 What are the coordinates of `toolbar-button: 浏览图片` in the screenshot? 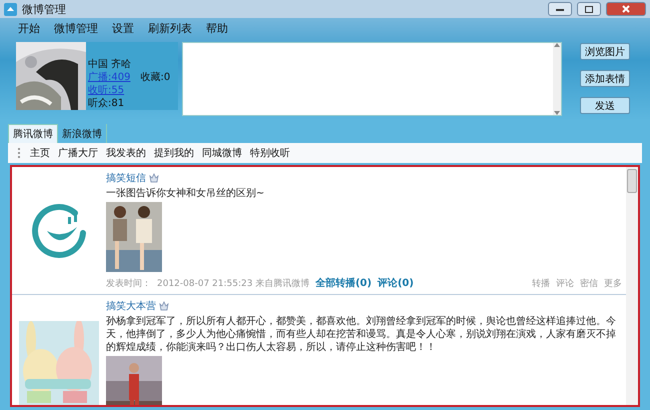 It's located at (605, 51).